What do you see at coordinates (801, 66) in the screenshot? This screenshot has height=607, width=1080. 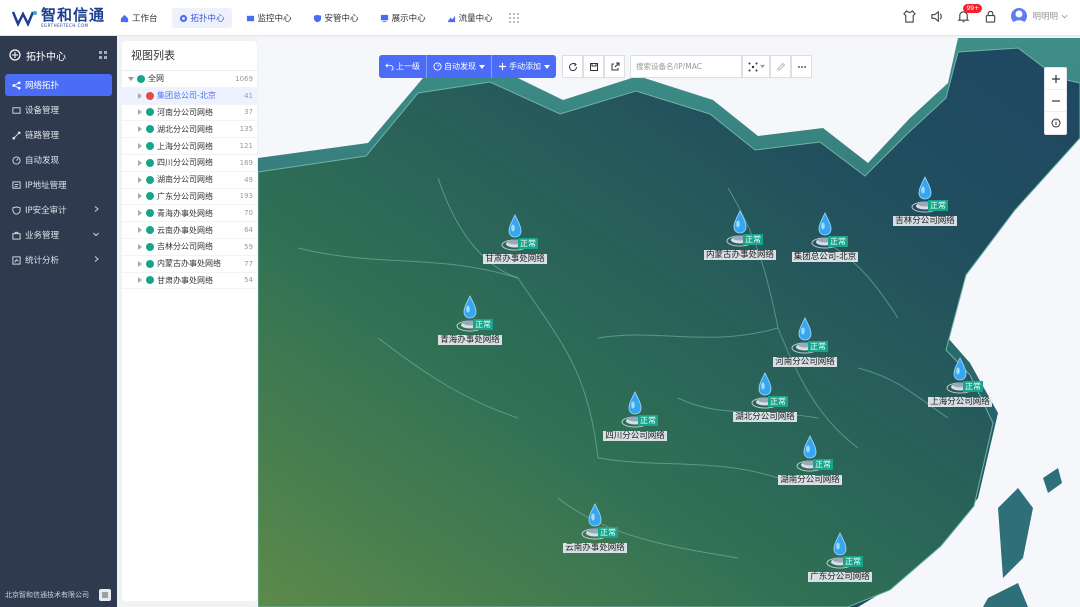 I see `more-button` at bounding box center [801, 66].